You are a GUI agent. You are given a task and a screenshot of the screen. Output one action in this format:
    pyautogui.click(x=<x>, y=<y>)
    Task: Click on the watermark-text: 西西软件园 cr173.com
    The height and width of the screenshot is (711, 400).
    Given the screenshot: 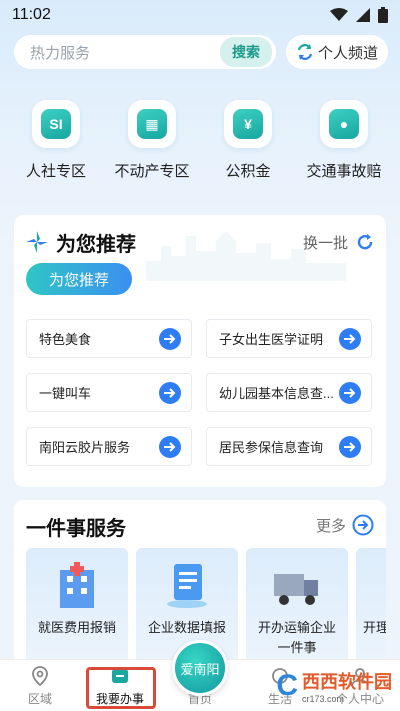 What is the action you would take?
    pyautogui.click(x=347, y=686)
    